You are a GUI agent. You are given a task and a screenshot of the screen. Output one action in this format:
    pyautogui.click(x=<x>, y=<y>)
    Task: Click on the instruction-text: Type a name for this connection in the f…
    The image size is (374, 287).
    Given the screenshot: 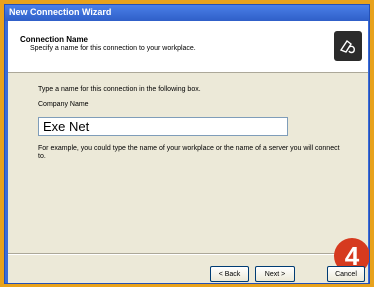 What is the action you would take?
    pyautogui.click(x=119, y=89)
    